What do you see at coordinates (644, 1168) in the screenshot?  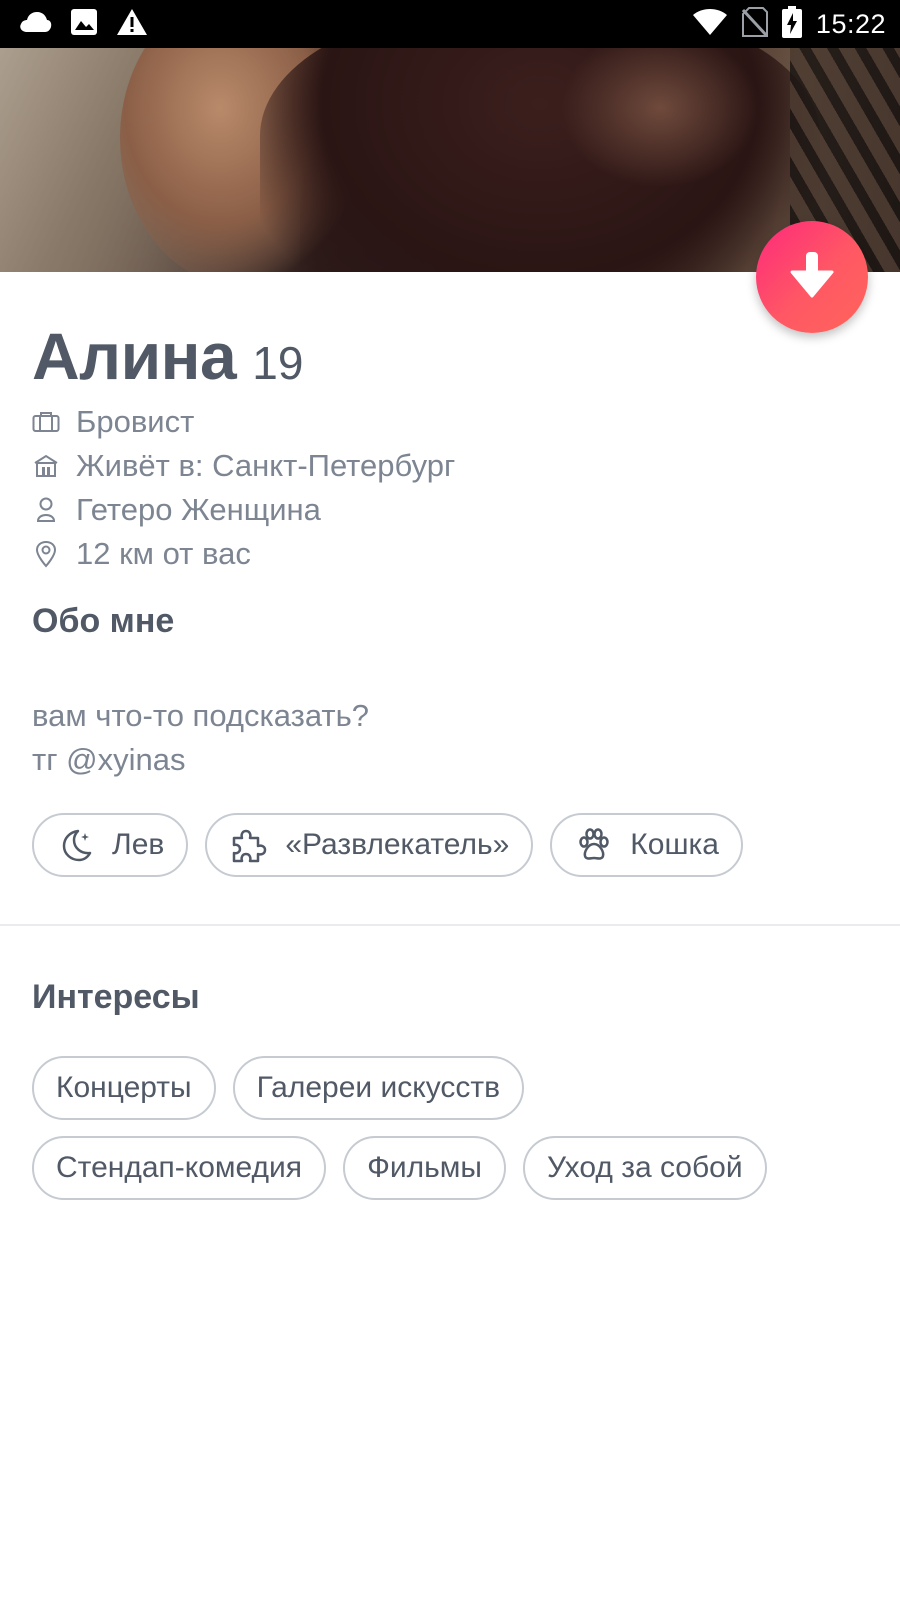 I see `interest-chip: Уход за собой` at bounding box center [644, 1168].